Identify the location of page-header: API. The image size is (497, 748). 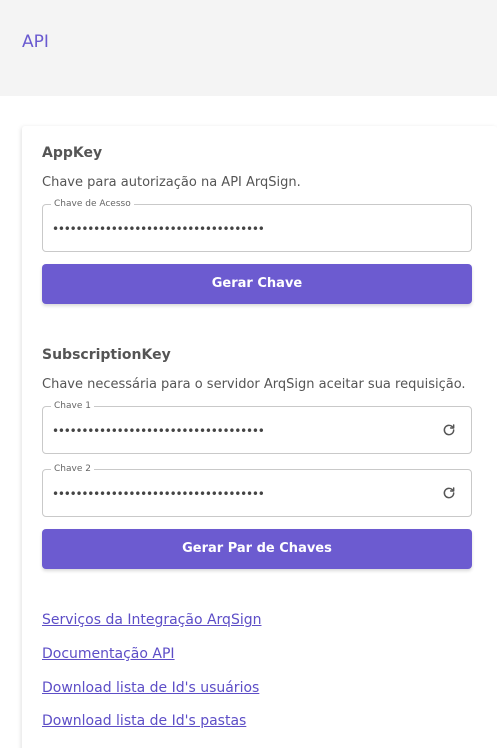
(248, 48).